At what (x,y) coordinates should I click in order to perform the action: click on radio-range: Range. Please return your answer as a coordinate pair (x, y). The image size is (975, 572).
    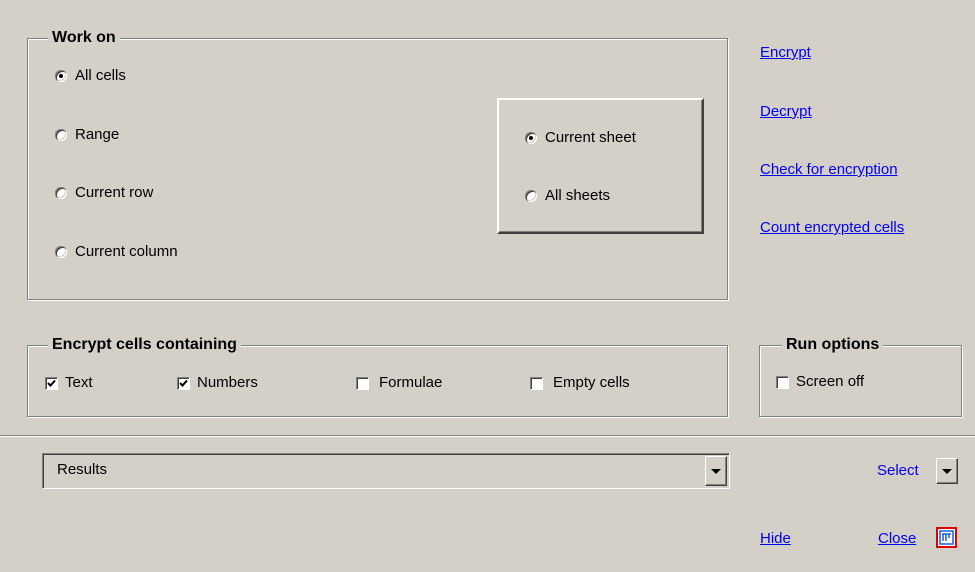
    Looking at the image, I should click on (87, 135).